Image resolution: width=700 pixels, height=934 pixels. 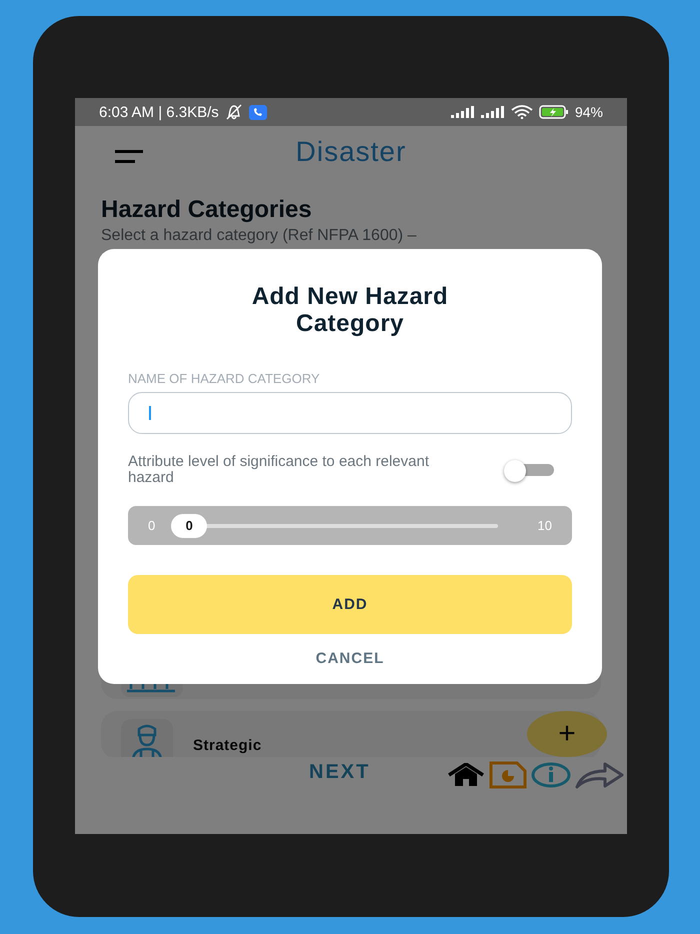 I want to click on dialog-title: Add New Hazard Category, so click(x=350, y=310).